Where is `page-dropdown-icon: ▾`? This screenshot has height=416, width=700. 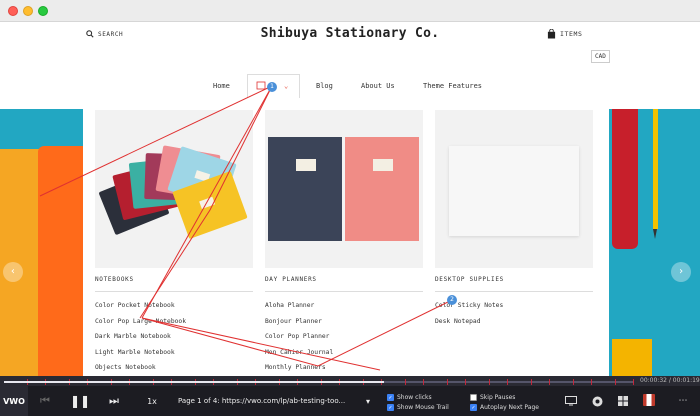 page-dropdown-icon: ▾ is located at coordinates (368, 401).